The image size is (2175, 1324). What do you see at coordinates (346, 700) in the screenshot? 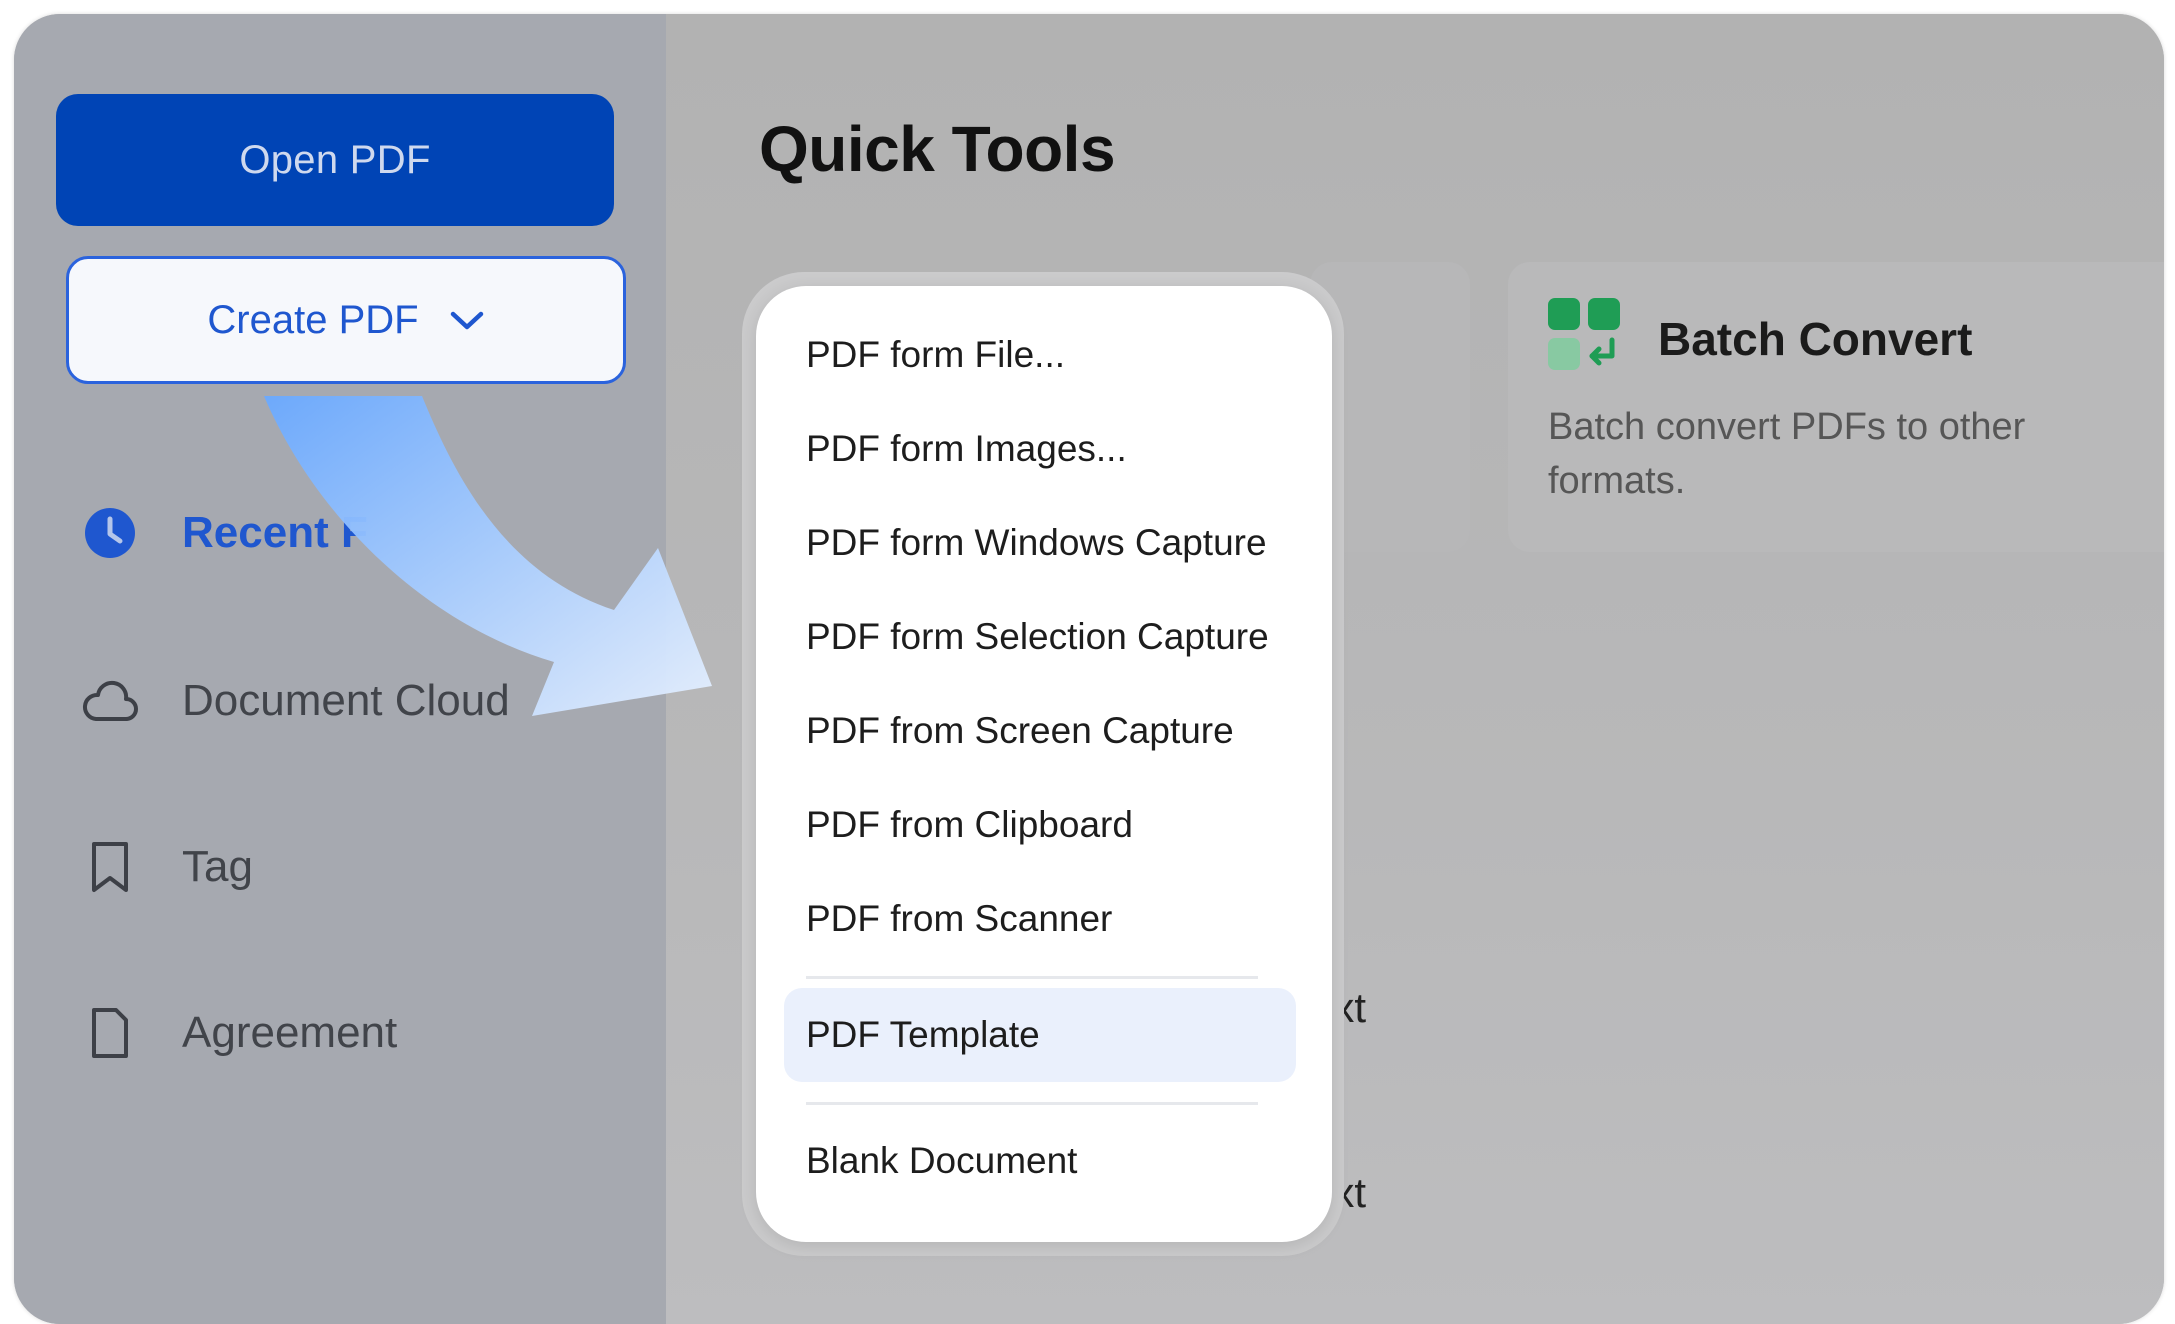
I see `sidebar-item-label: Document Cloud` at bounding box center [346, 700].